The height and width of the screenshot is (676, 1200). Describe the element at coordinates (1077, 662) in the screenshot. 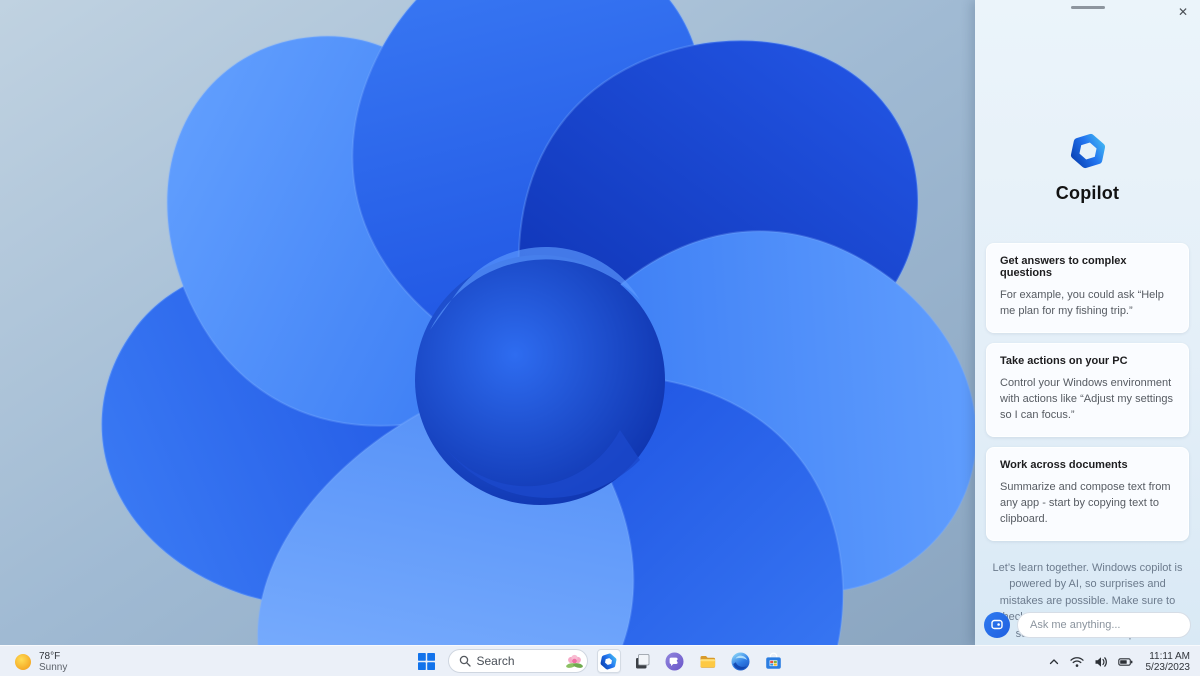

I see `wifi-icon` at that location.